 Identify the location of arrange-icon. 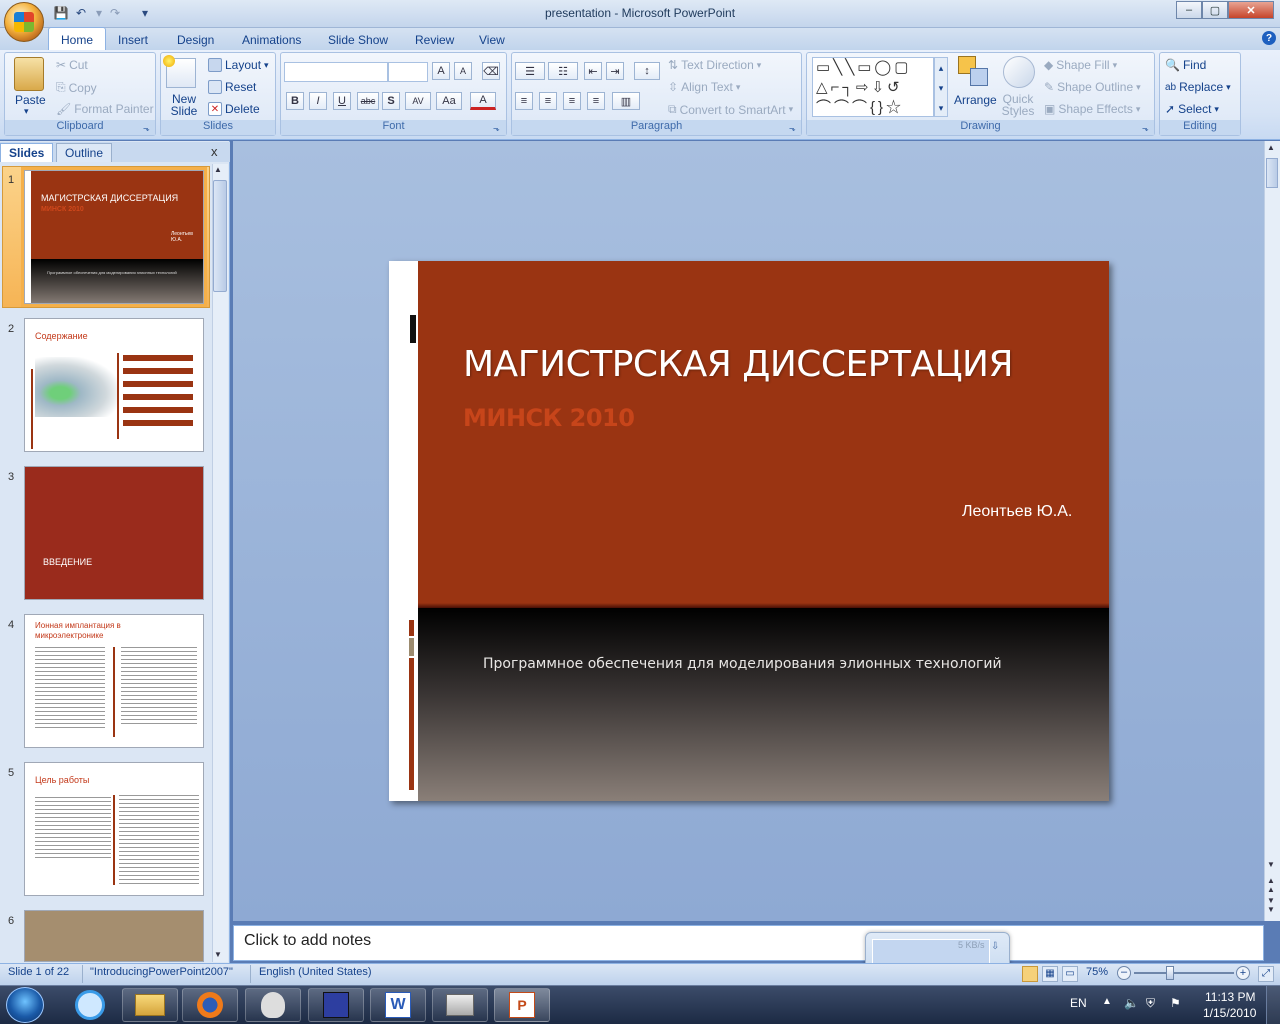
(974, 72).